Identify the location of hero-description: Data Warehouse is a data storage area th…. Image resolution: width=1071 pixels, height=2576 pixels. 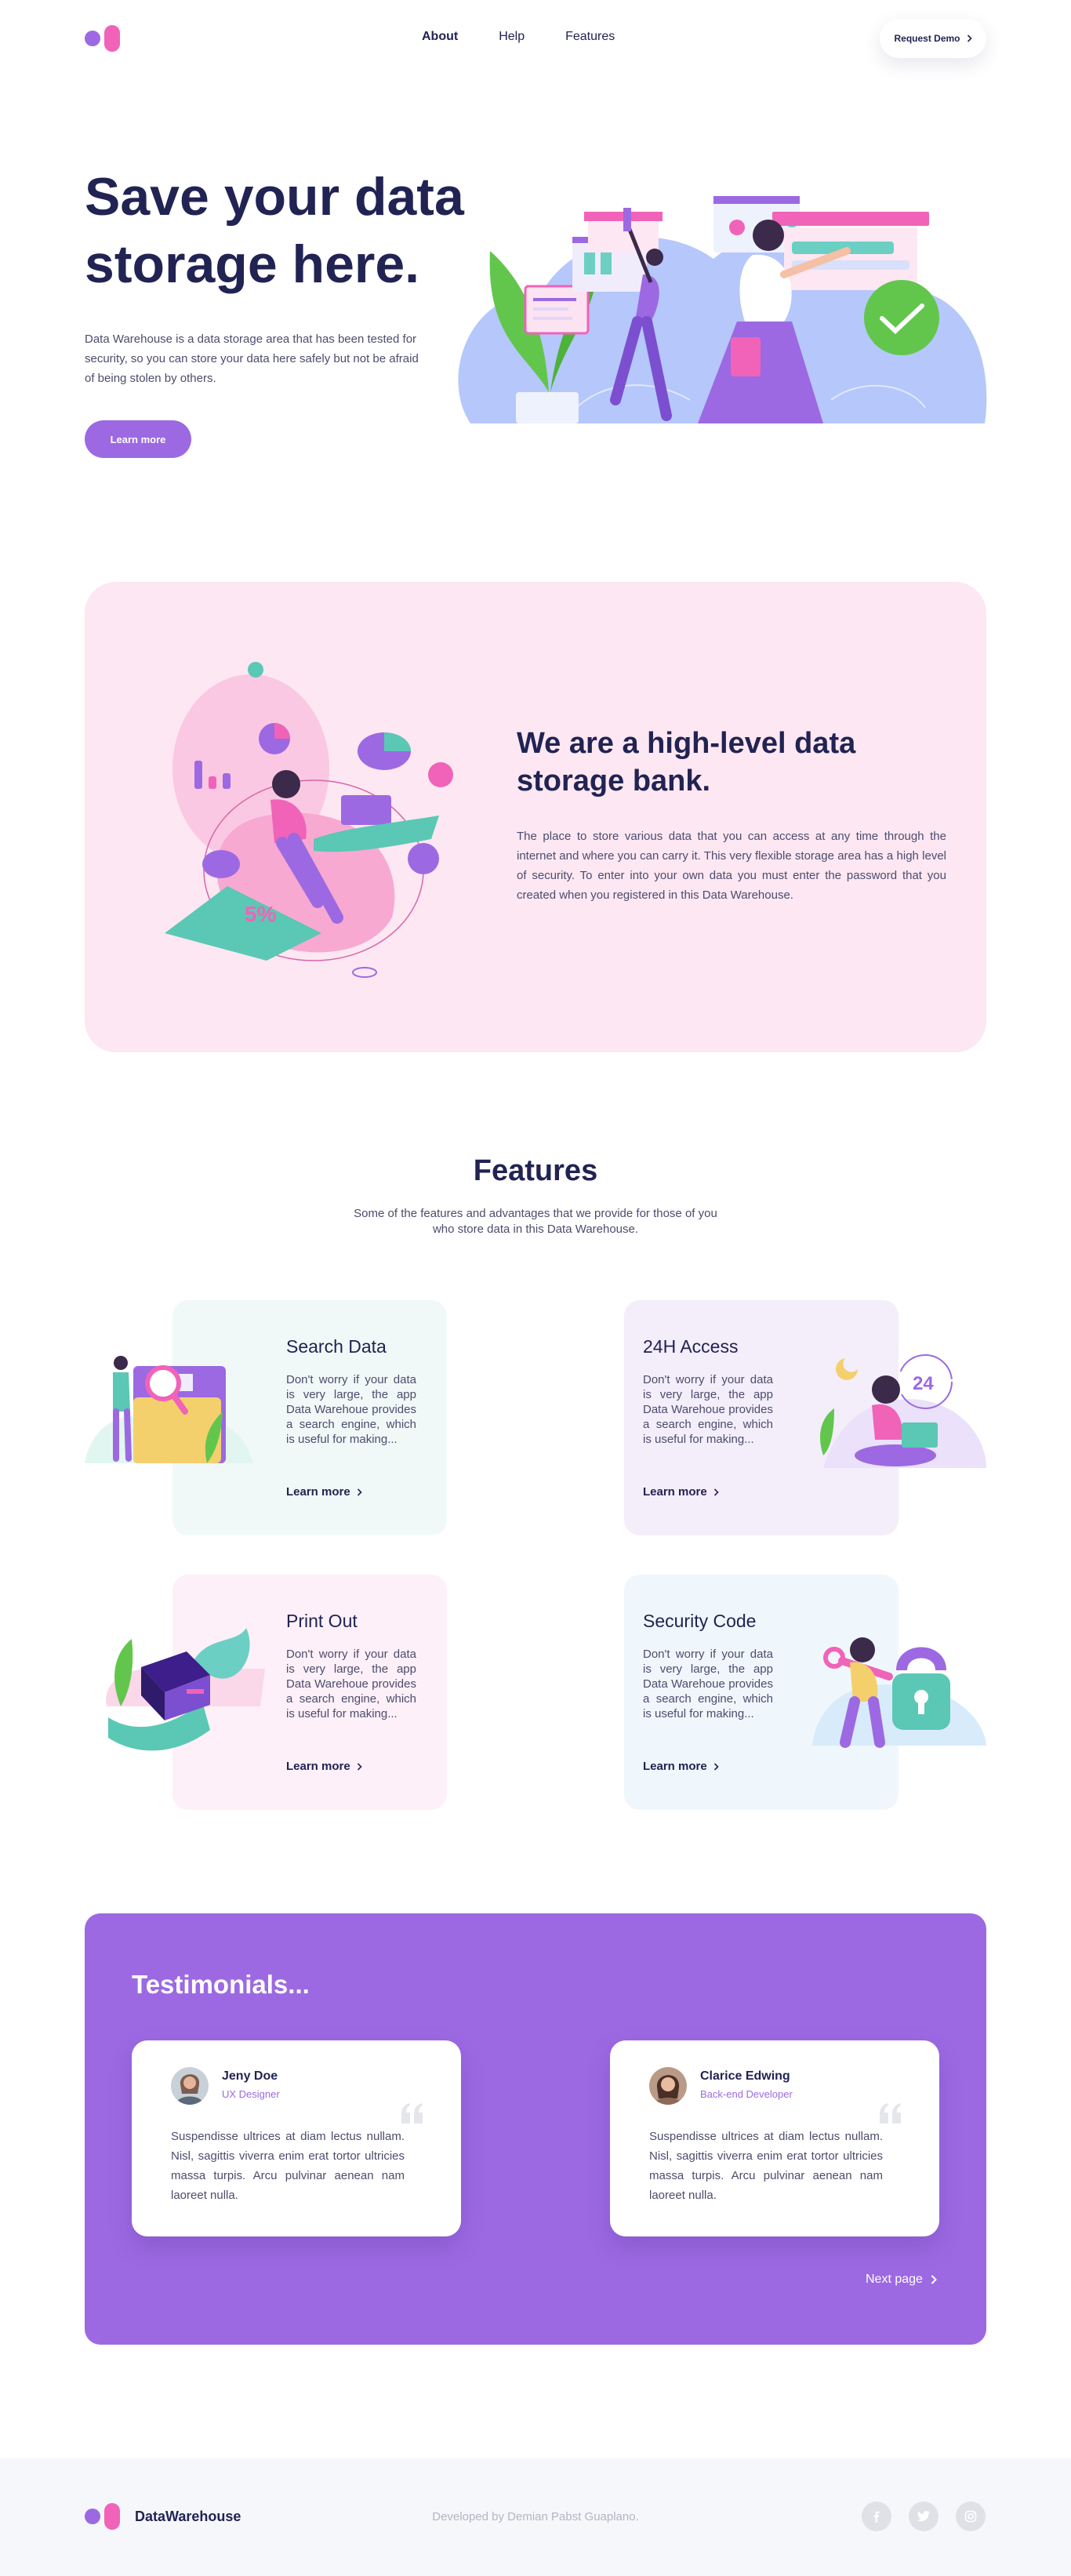
(252, 358).